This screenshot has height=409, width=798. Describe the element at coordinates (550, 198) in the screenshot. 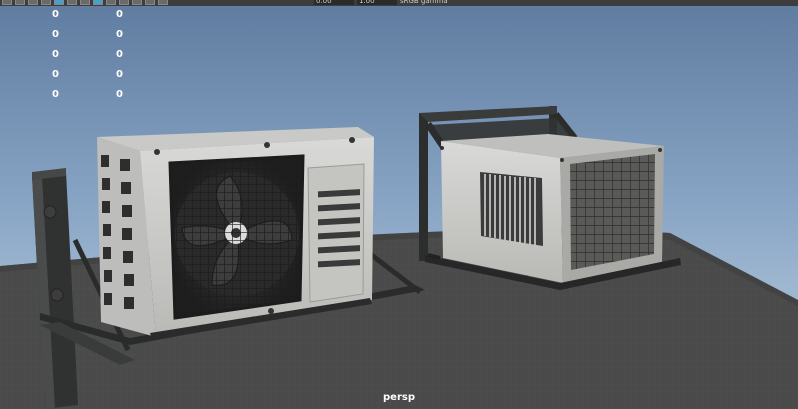

I see `window-ac-unit` at that location.